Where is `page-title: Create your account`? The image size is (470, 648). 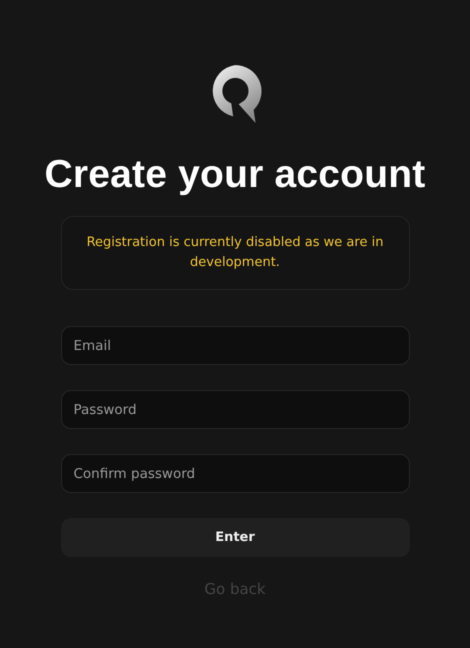 page-title: Create your account is located at coordinates (235, 175).